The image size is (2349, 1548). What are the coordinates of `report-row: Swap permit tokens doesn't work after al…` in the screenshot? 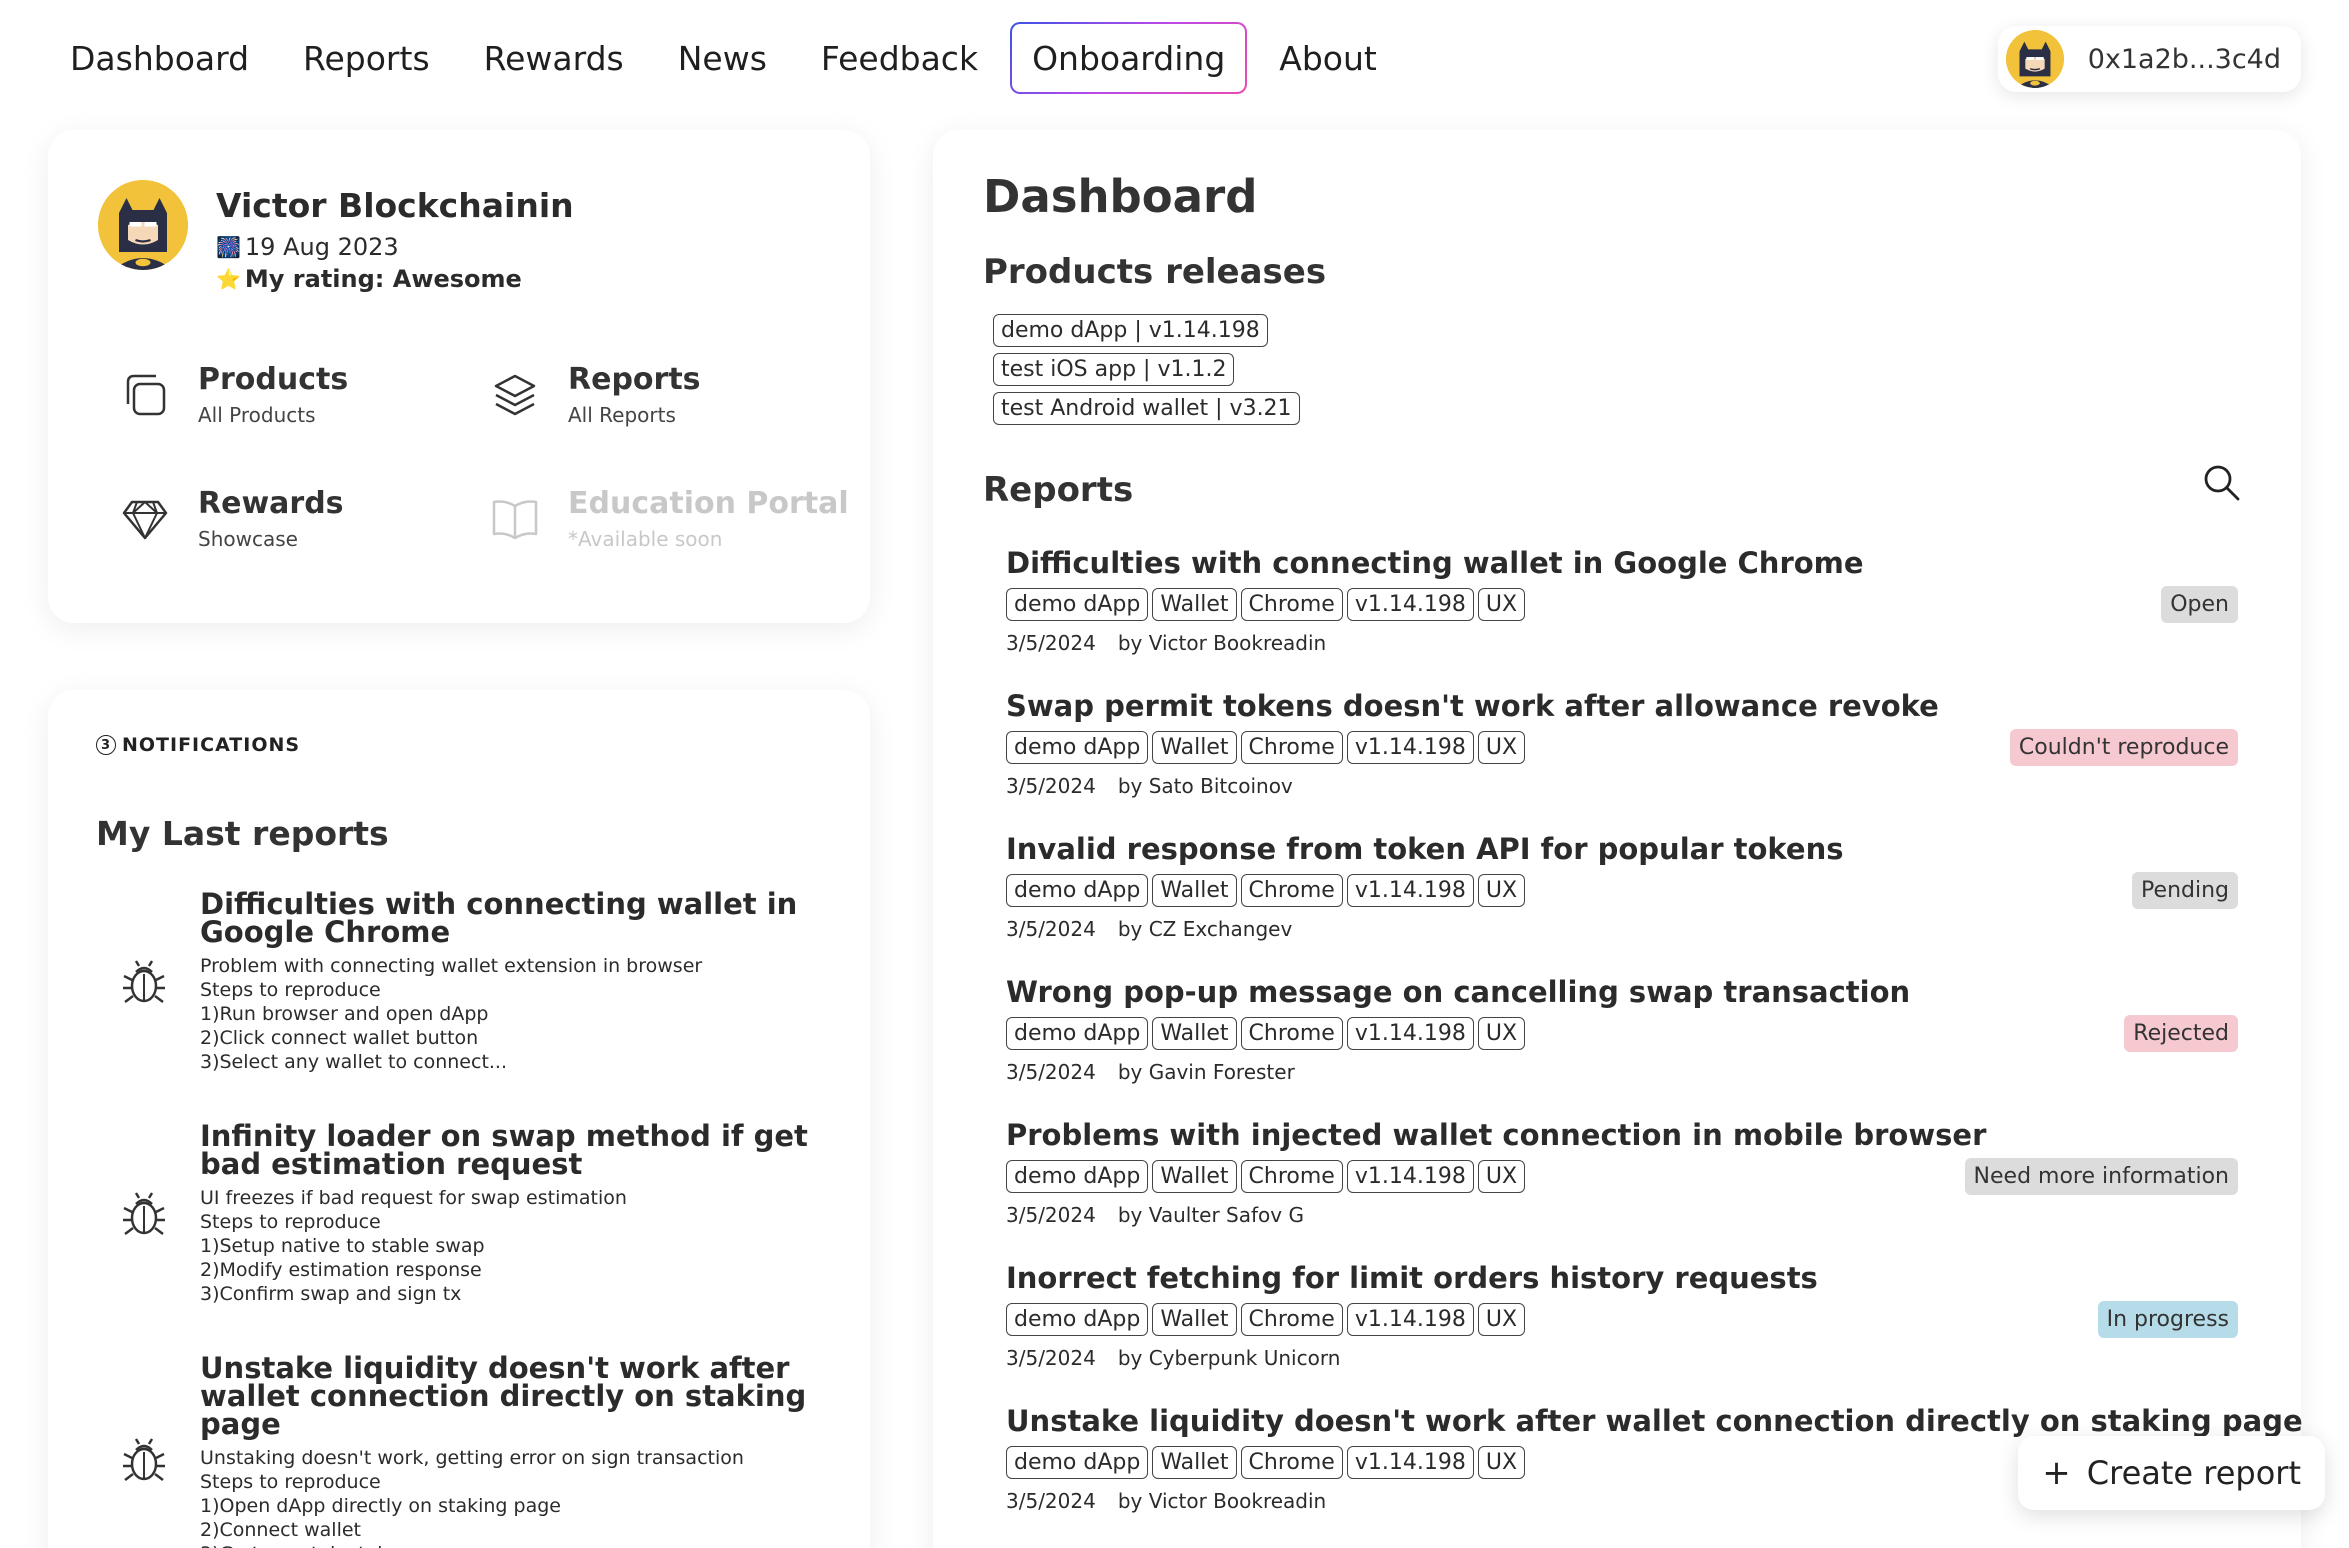 It's located at (1626, 755).